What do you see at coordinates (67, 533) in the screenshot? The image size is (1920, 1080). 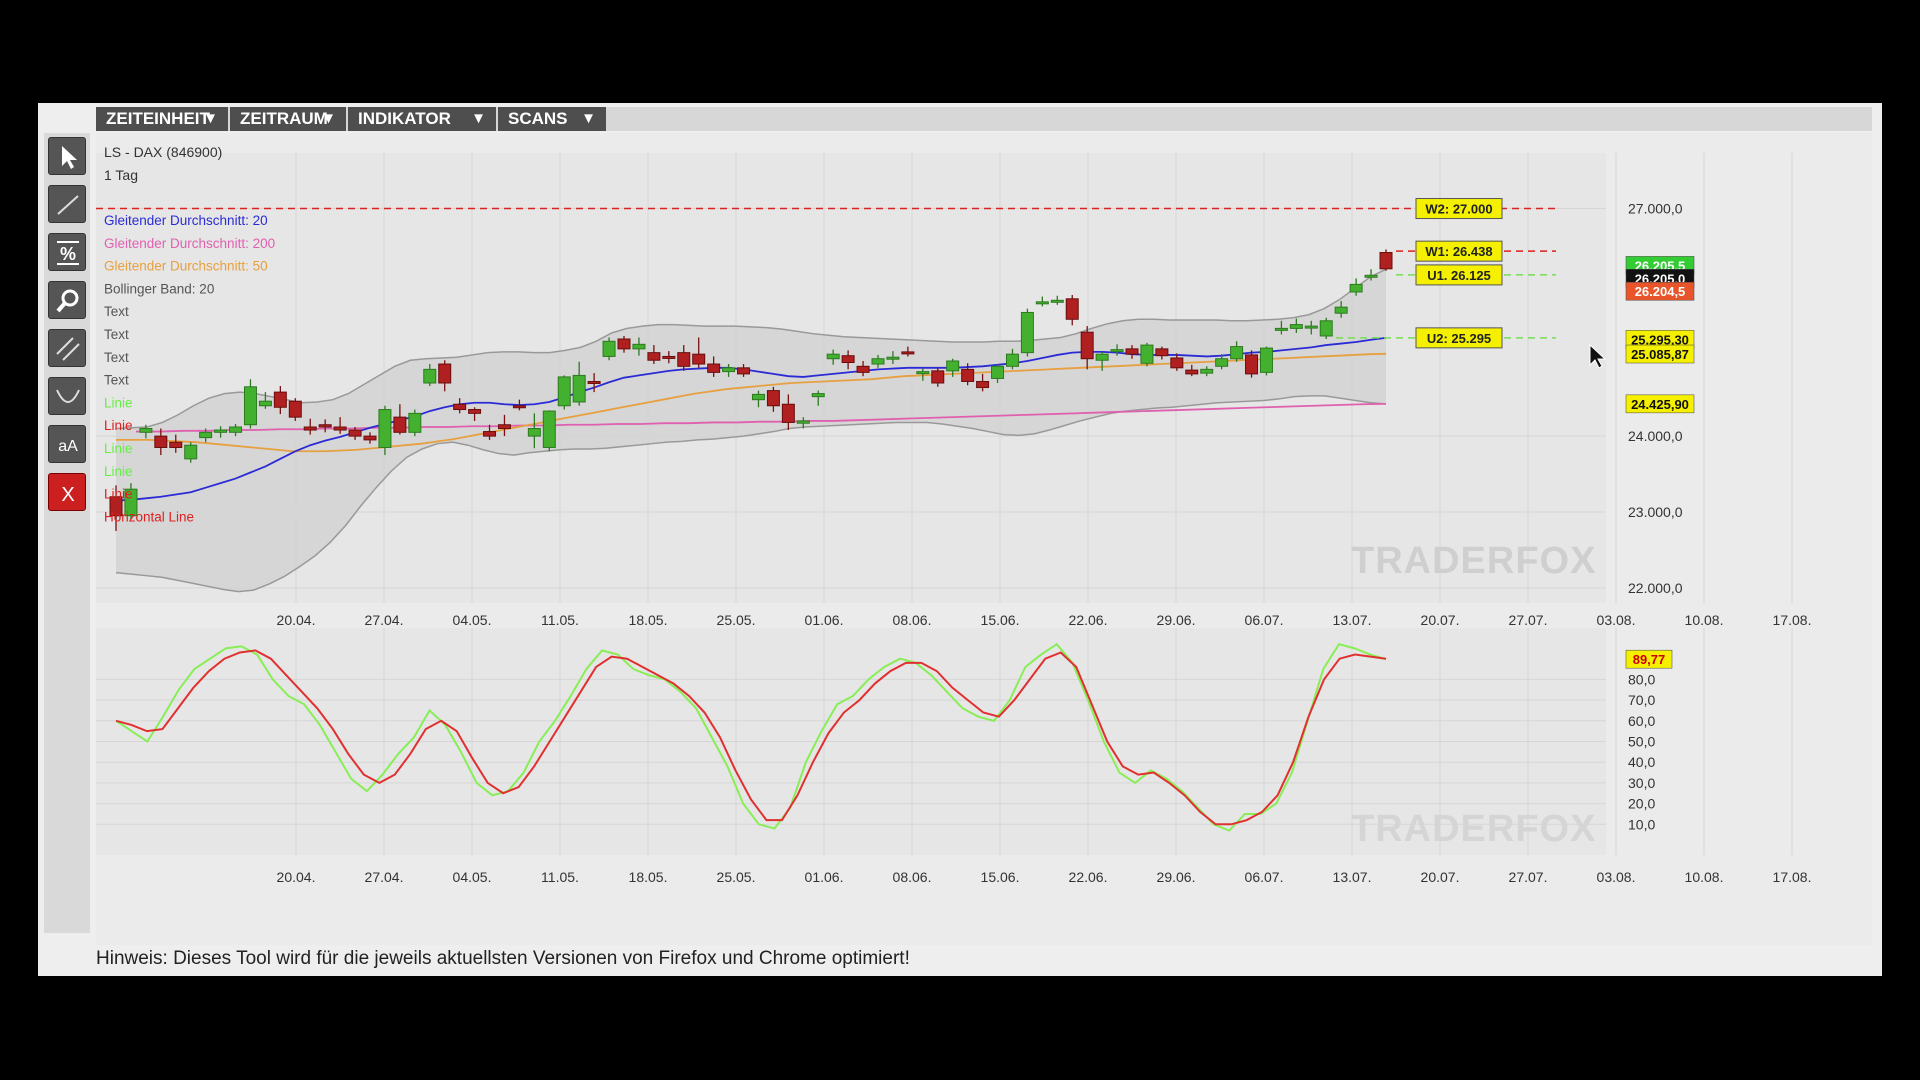 I see `drawing-toolbar: % aA X` at bounding box center [67, 533].